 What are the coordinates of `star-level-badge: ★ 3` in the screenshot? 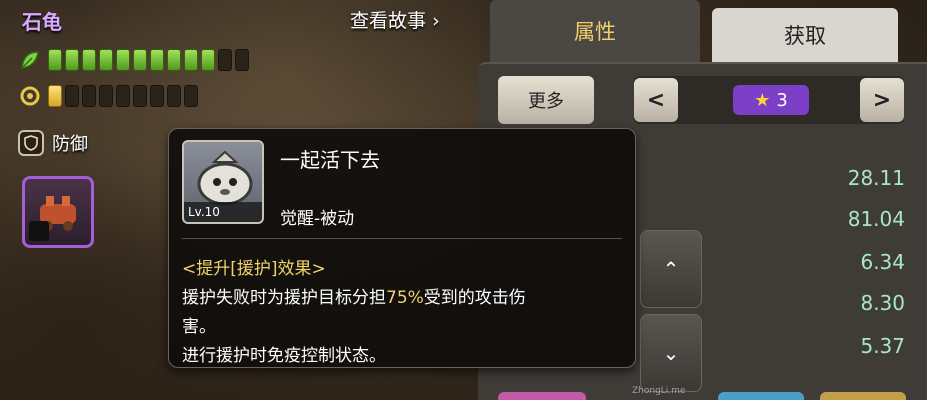 It's located at (771, 100).